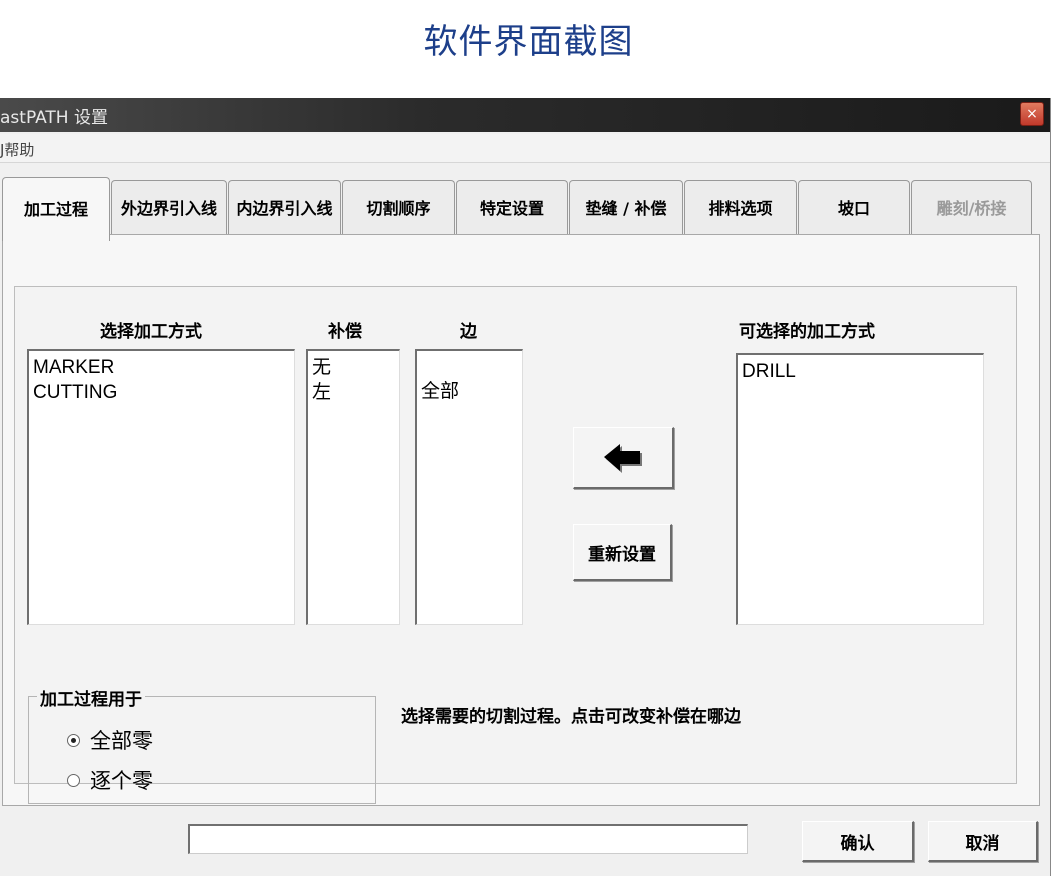 The width and height of the screenshot is (1057, 876). I want to click on ok-button: 确认, so click(858, 841).